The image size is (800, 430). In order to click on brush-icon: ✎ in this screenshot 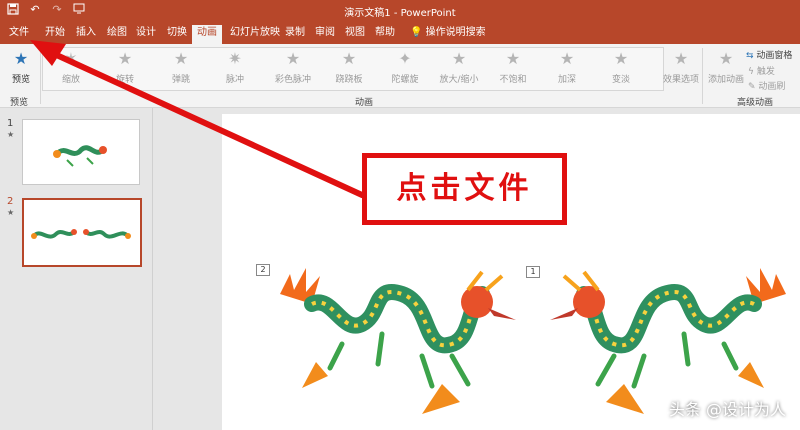, I will do `click(752, 87)`.